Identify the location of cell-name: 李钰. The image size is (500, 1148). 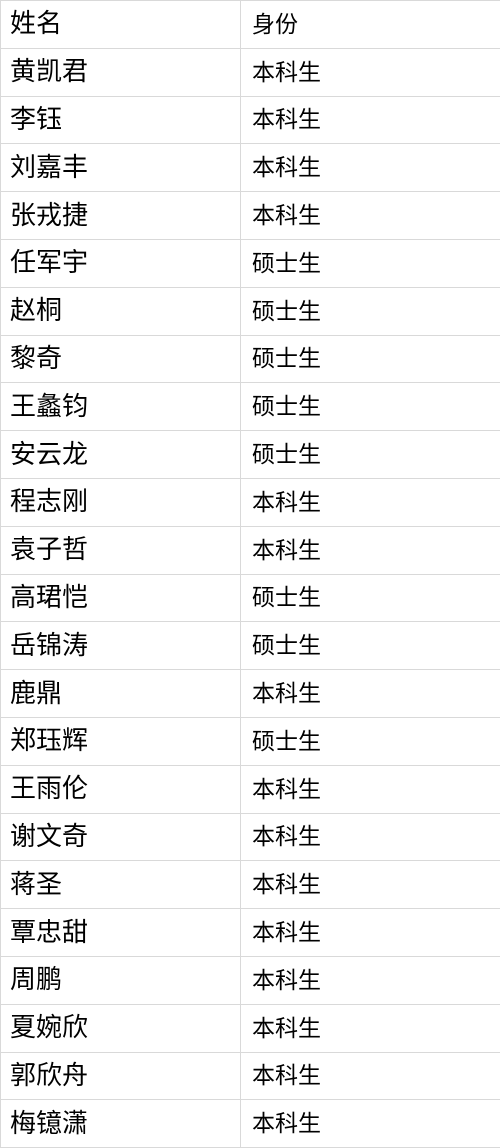
(120, 120).